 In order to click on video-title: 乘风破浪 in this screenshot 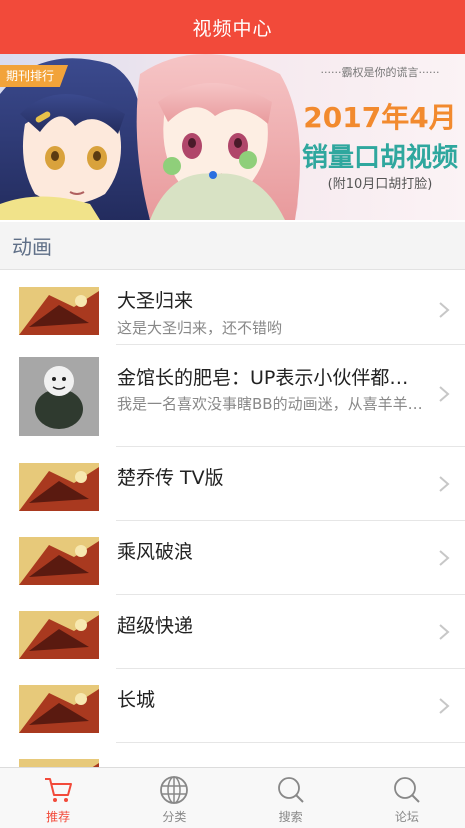, I will do `click(155, 552)`.